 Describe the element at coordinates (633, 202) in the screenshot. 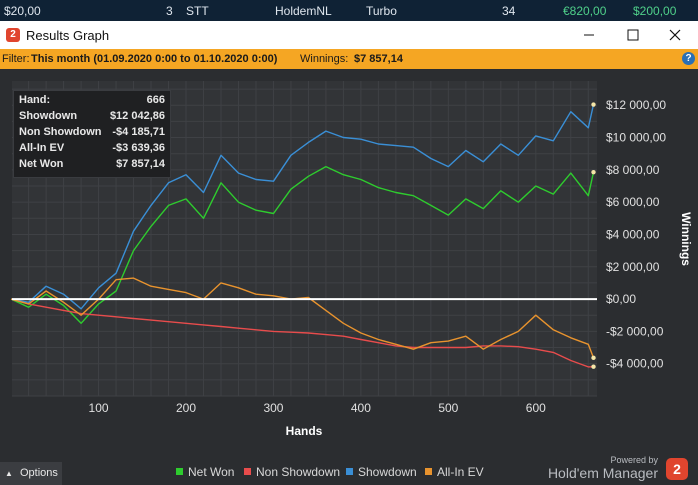

I see `y-tick-label: $6 000,00` at that location.